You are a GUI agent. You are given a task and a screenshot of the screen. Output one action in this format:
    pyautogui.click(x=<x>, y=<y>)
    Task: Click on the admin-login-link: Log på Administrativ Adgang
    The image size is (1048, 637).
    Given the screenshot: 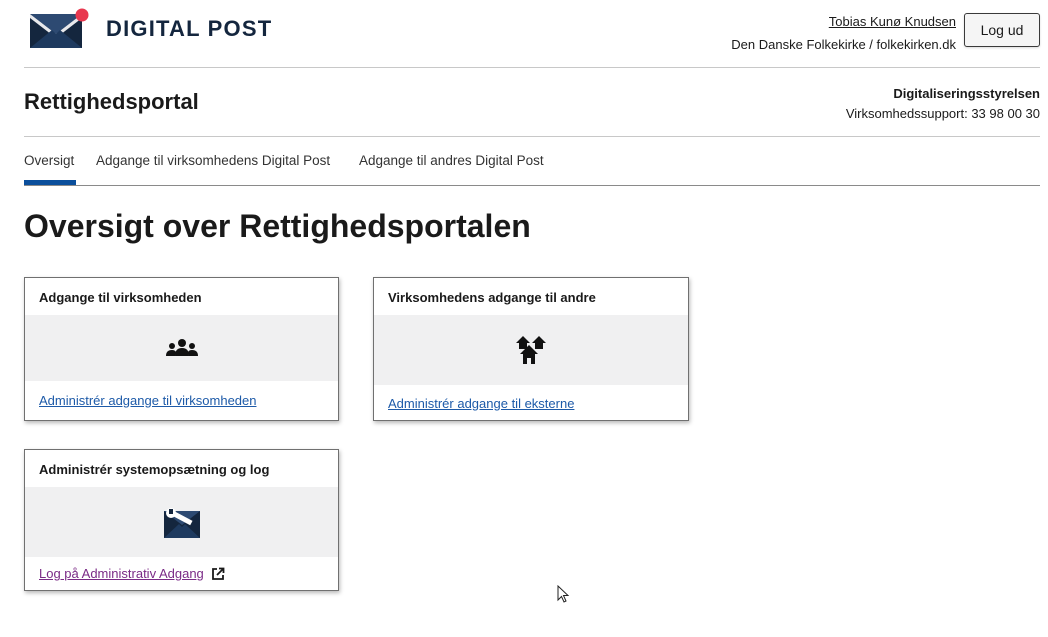 What is the action you would take?
    pyautogui.click(x=181, y=573)
    